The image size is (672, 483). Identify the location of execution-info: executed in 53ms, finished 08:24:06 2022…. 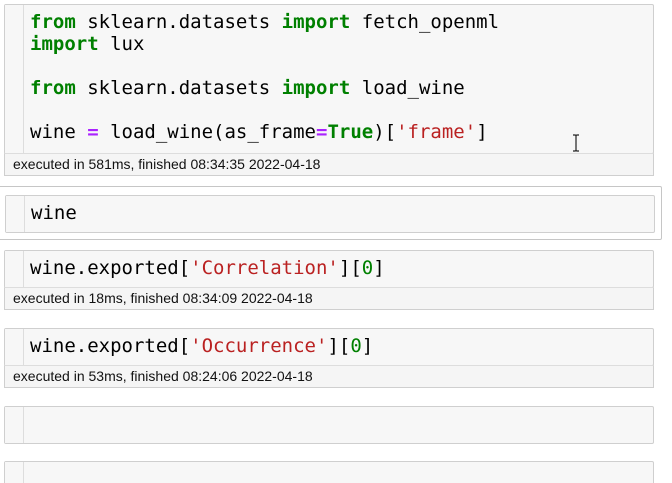
(329, 376).